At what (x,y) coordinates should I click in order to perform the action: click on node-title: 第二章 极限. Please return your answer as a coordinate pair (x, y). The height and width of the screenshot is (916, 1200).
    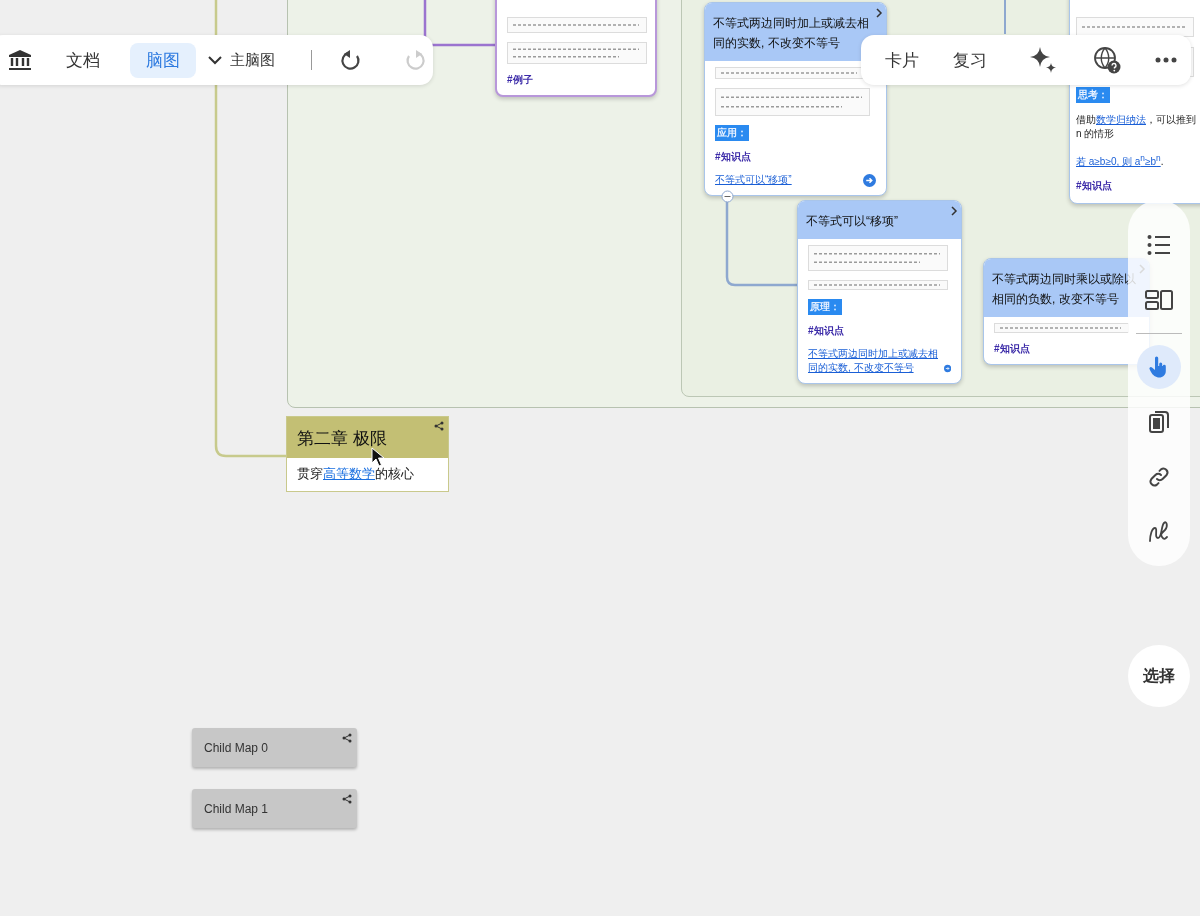
    Looking at the image, I should click on (342, 439).